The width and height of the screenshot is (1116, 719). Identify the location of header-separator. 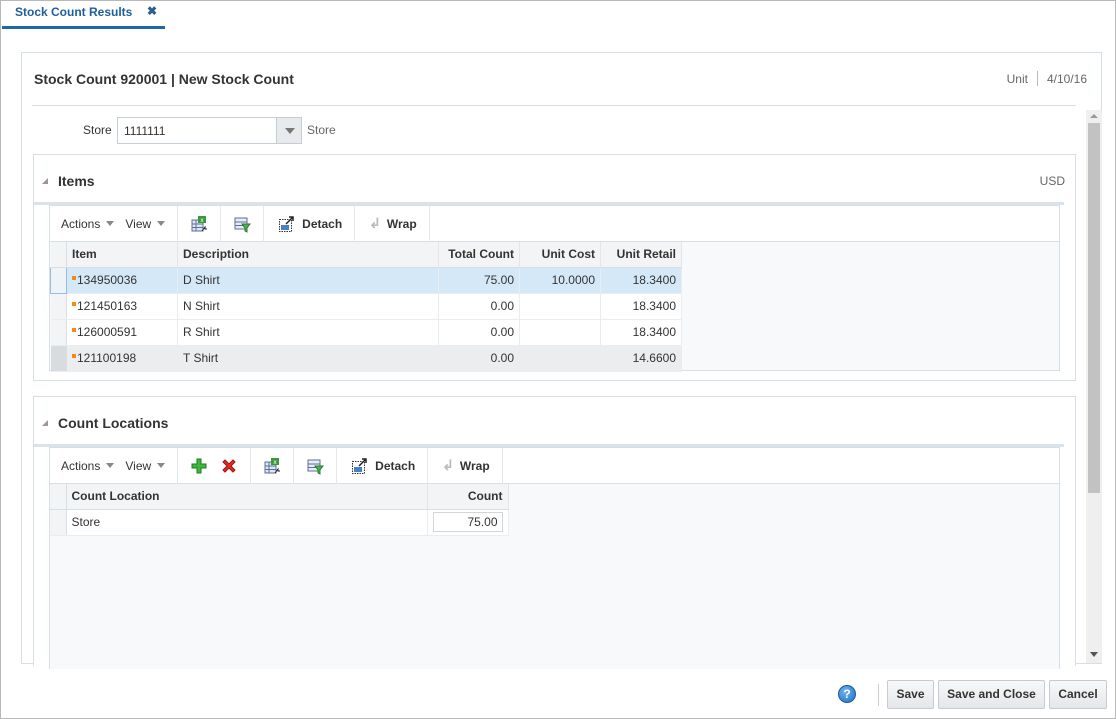
(1037, 78).